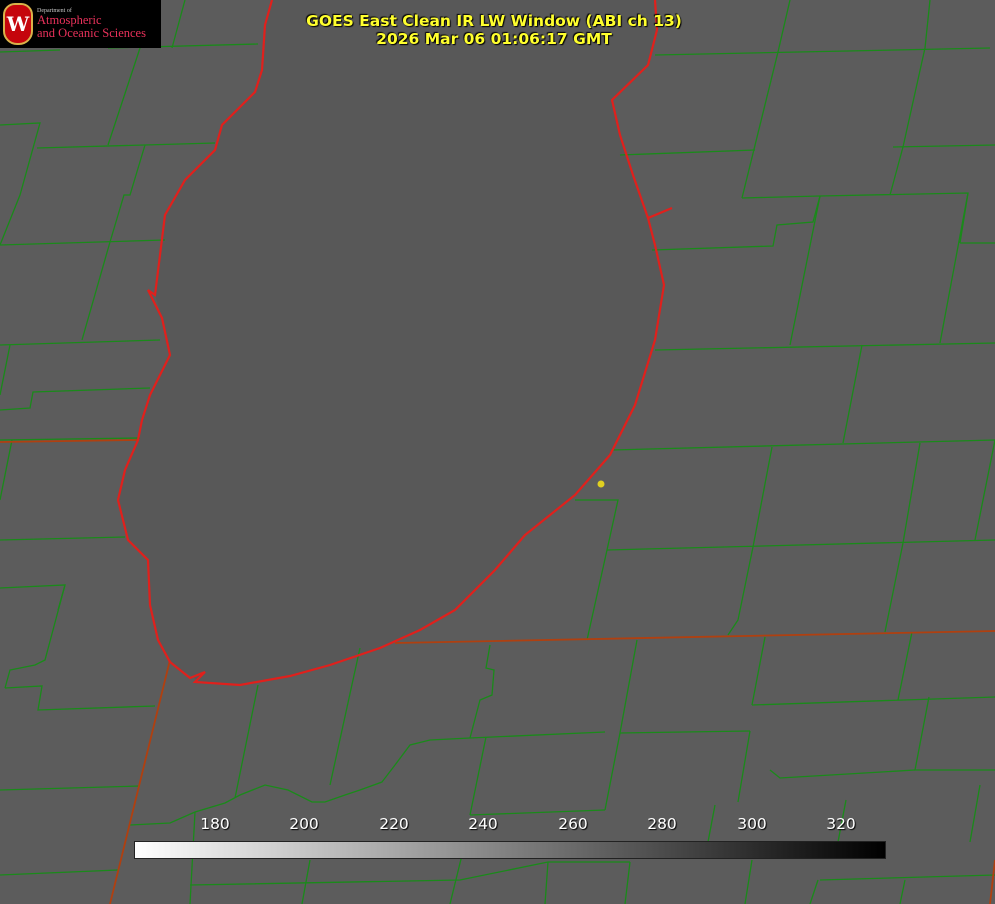  Describe the element at coordinates (91, 33) in the screenshot. I see `logo-line-2: and Oceanic Sciences` at that location.